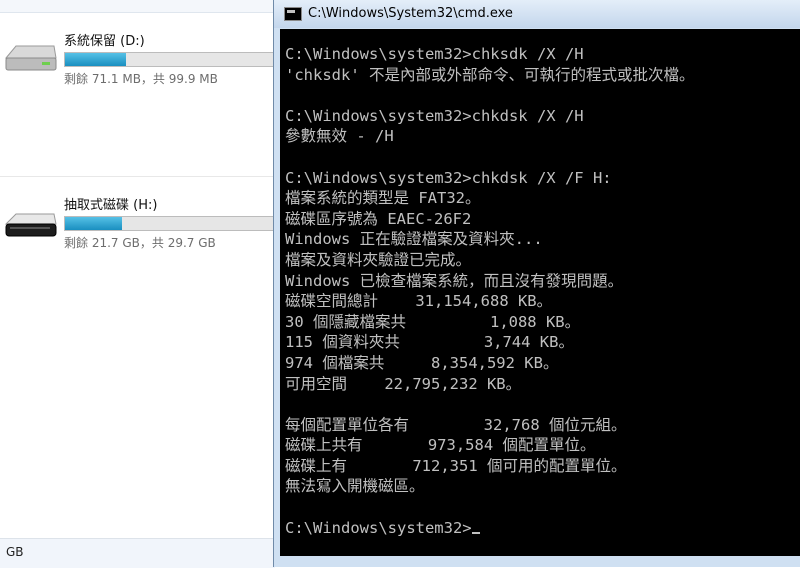  Describe the element at coordinates (434, 54) in the screenshot. I see `console-line: C:\Windows\system32>chksdk /X /H` at that location.